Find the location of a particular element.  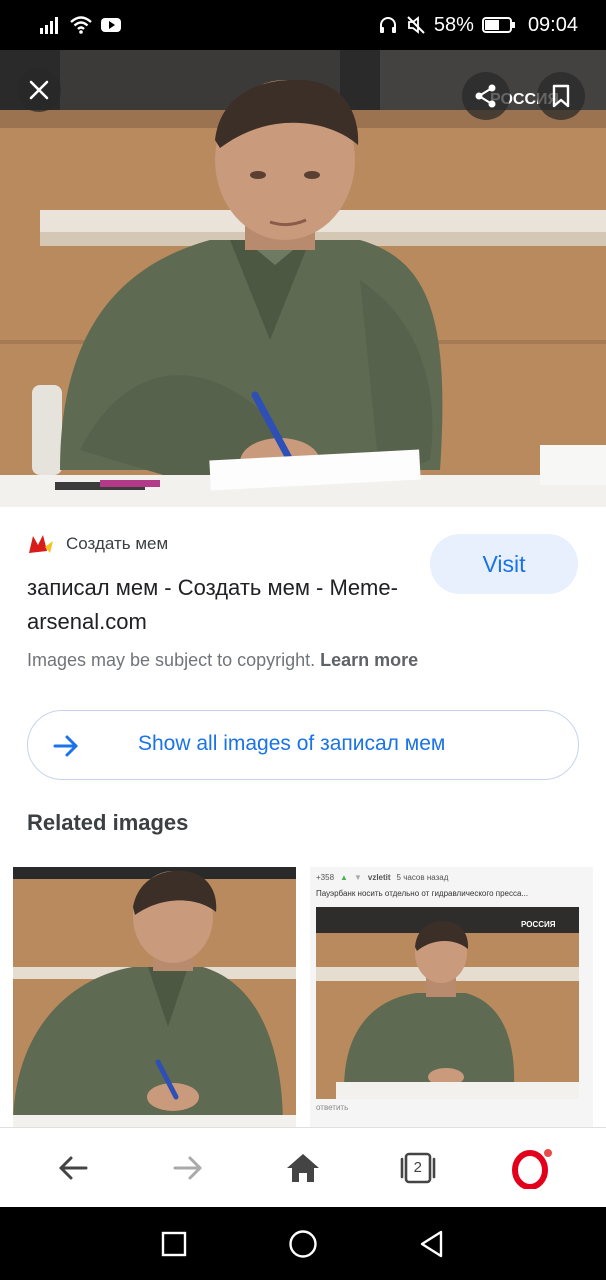

learn-more-link: Learn more is located at coordinates (369, 660).